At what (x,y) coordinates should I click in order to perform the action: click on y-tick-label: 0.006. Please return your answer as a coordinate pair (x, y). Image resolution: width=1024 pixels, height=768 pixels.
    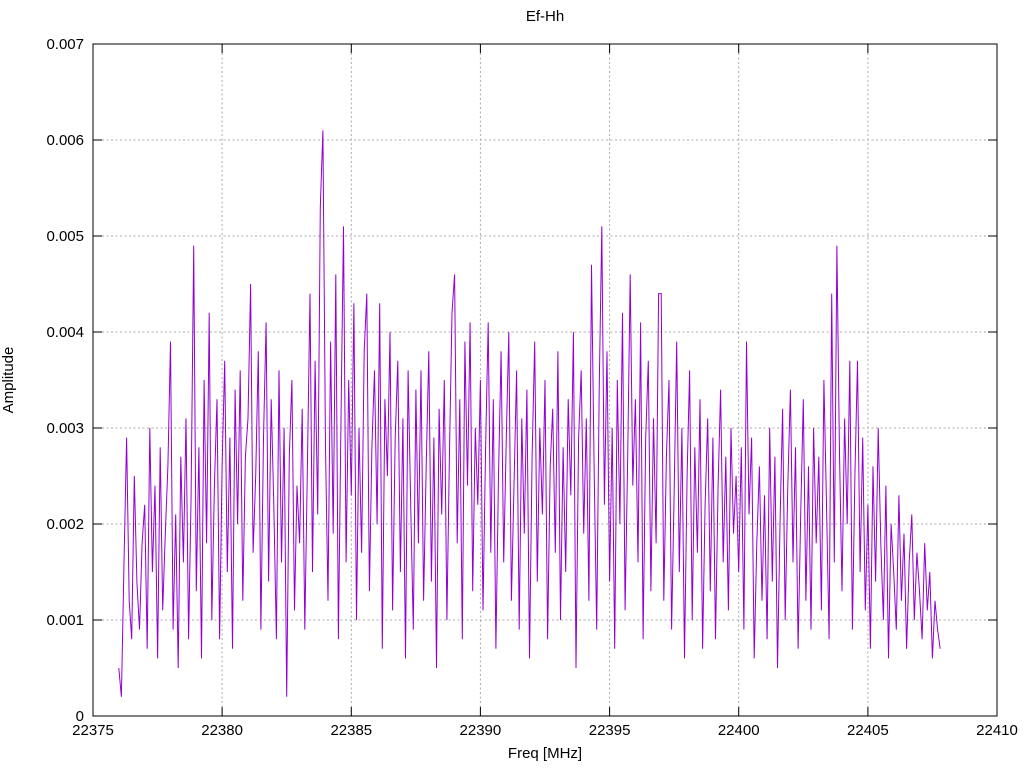
    Looking at the image, I should click on (65, 140).